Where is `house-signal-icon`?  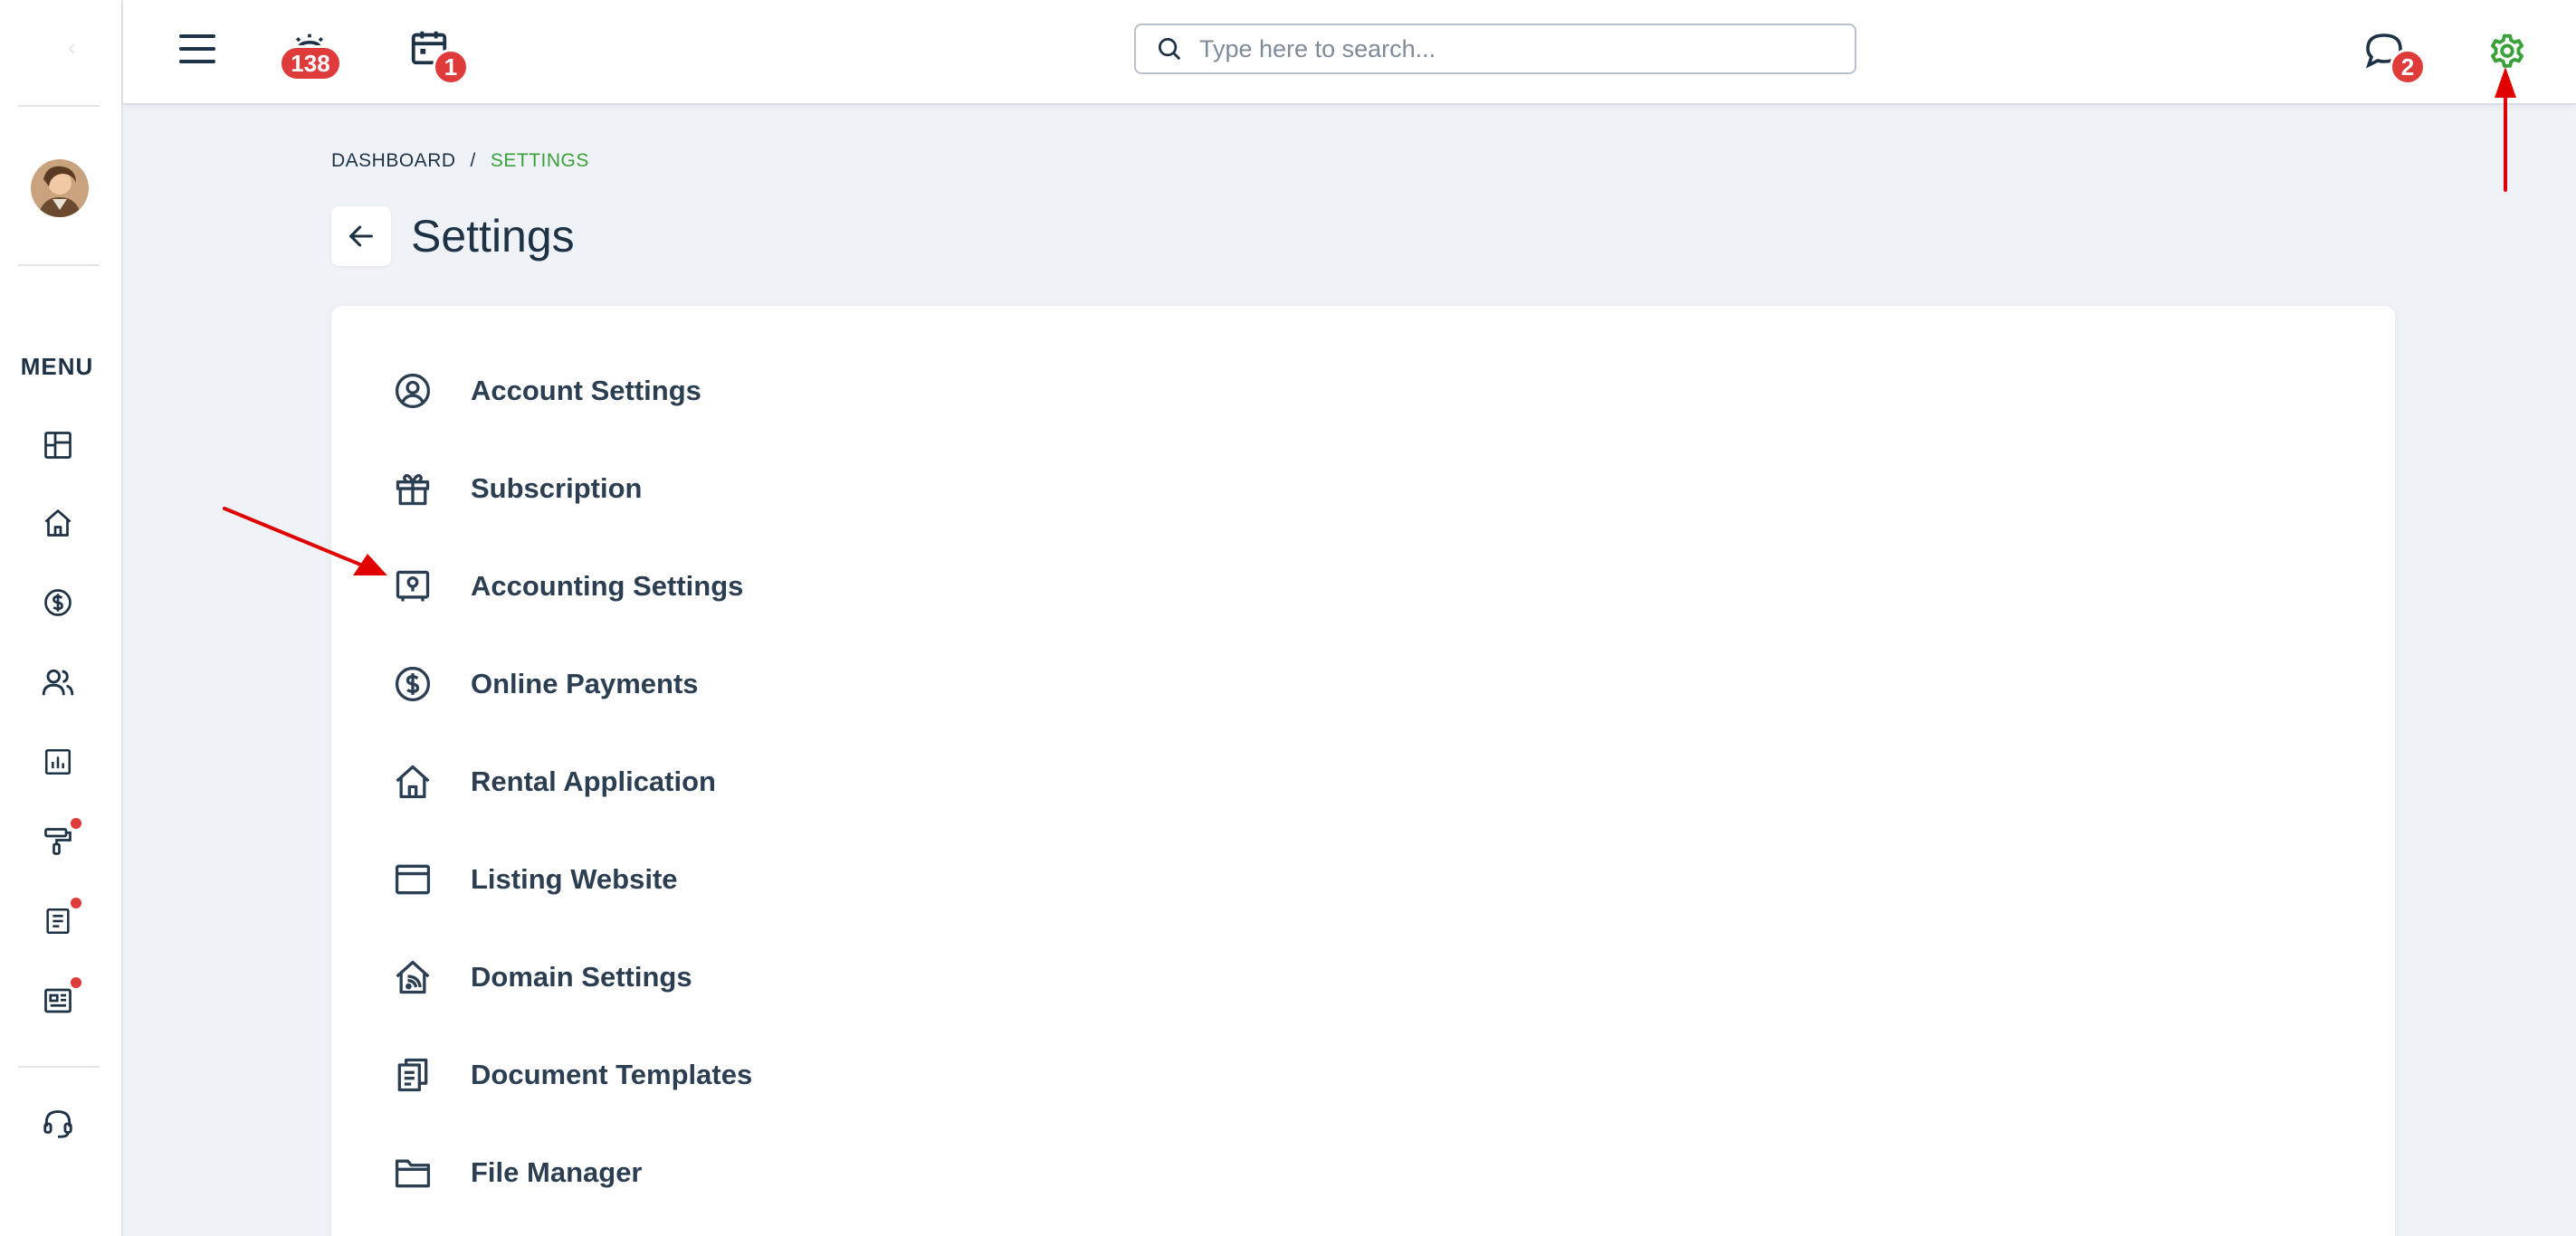
house-signal-icon is located at coordinates (413, 977).